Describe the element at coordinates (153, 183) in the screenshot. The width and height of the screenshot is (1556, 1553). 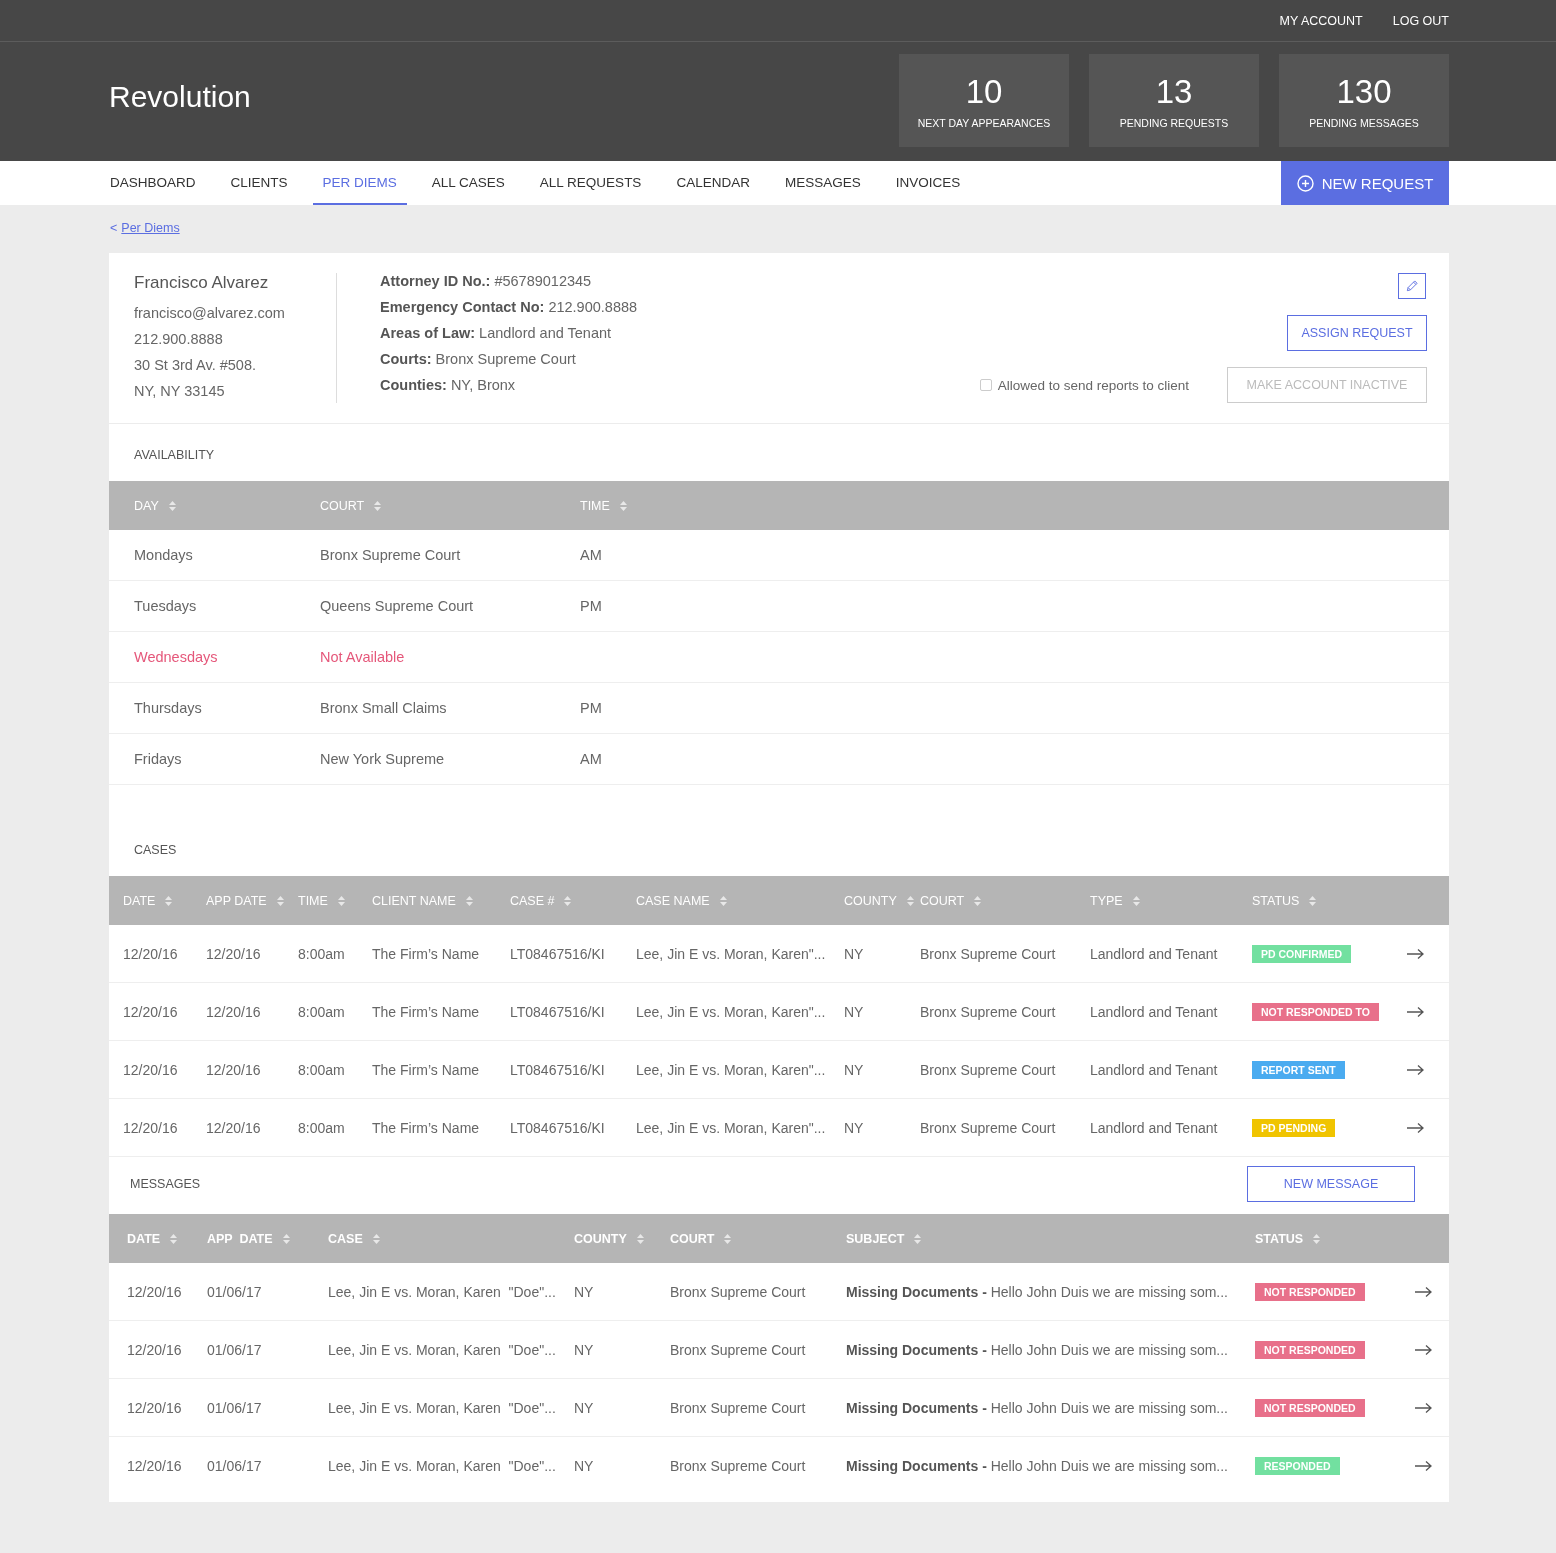
I see `nav-tab: DASHBOARD` at that location.